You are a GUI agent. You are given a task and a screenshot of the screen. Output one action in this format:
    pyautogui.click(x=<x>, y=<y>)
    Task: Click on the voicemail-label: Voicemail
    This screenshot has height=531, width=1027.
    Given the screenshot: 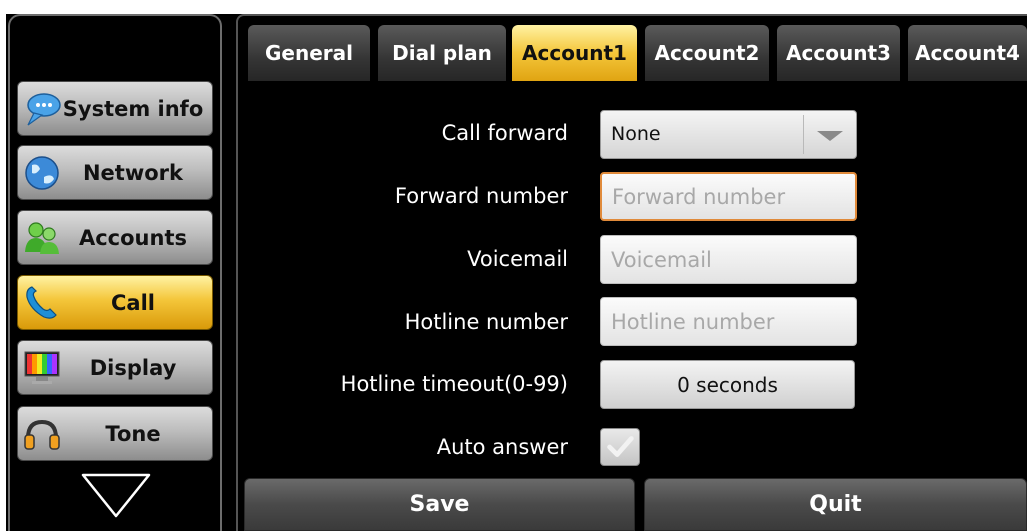 What is the action you would take?
    pyautogui.click(x=517, y=259)
    